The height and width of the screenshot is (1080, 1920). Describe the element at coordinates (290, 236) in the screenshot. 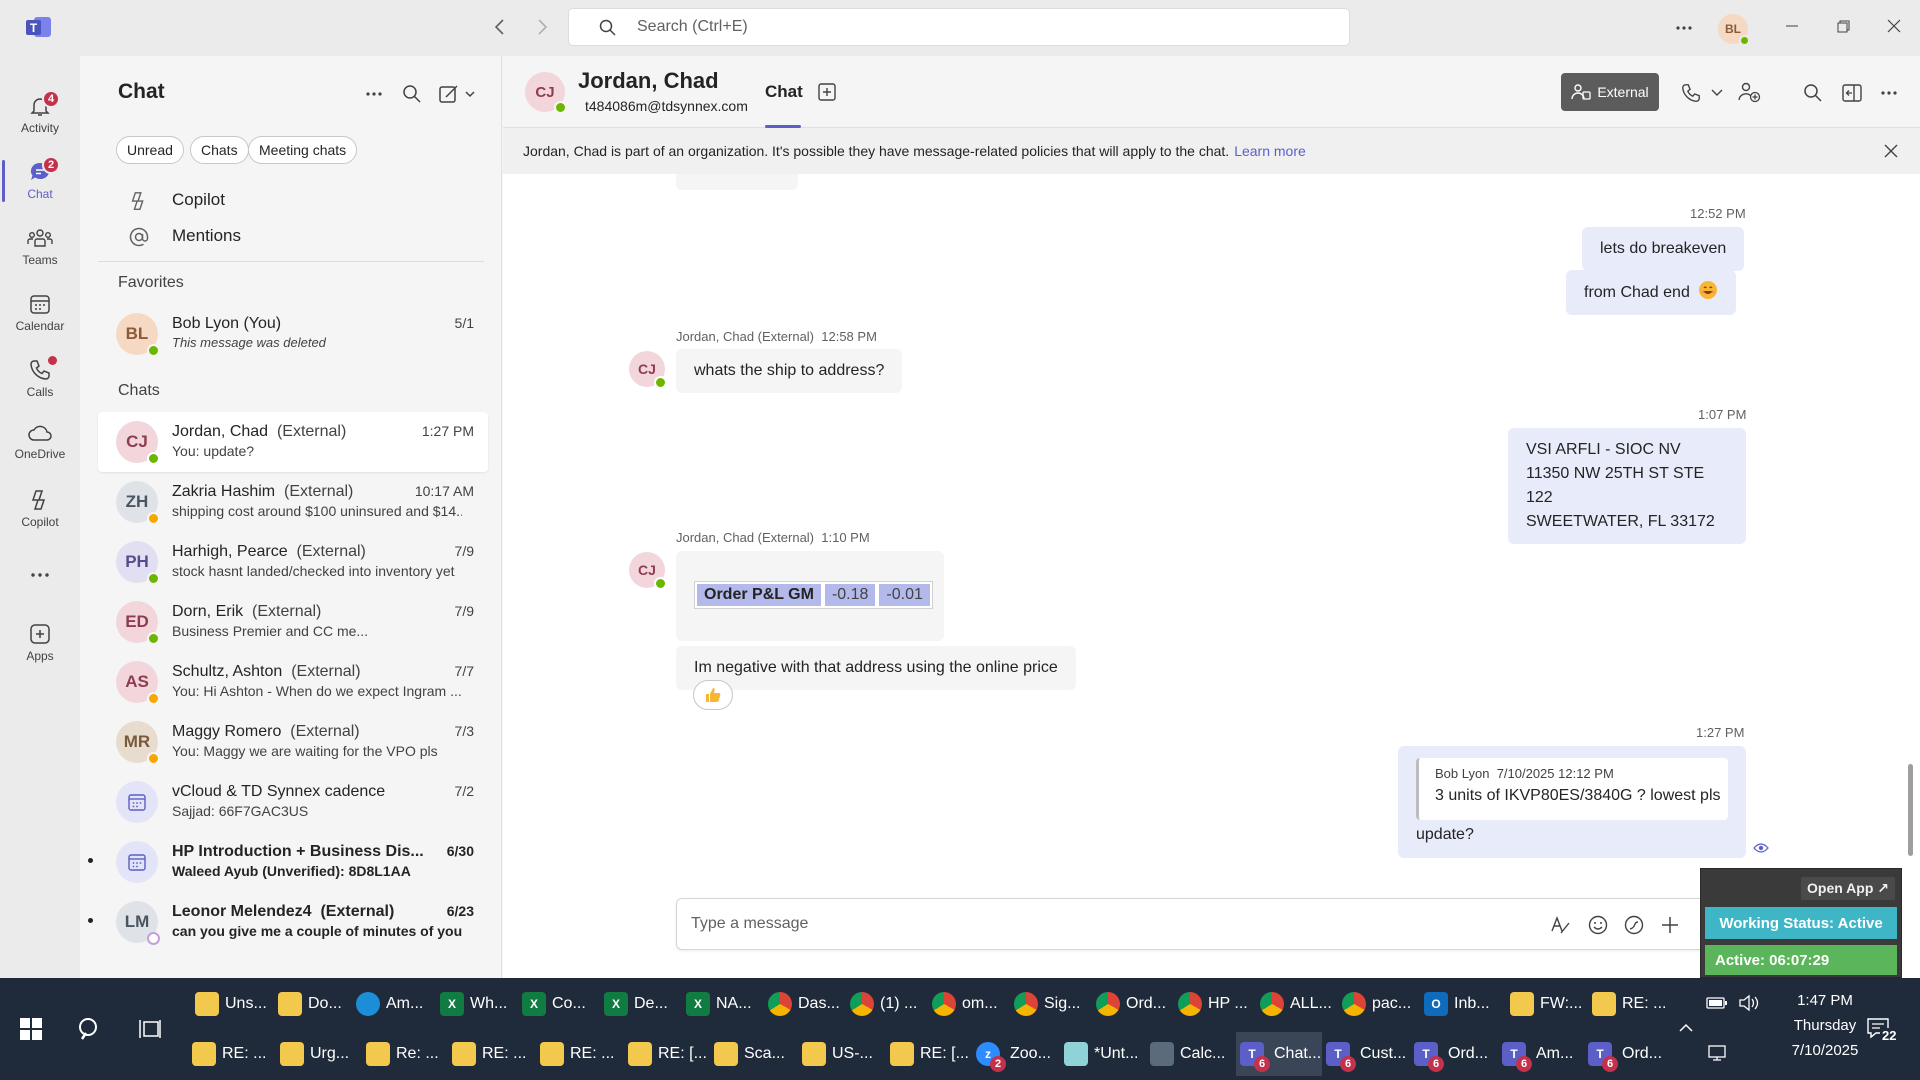

I see `nav-mentions: Mentions` at that location.